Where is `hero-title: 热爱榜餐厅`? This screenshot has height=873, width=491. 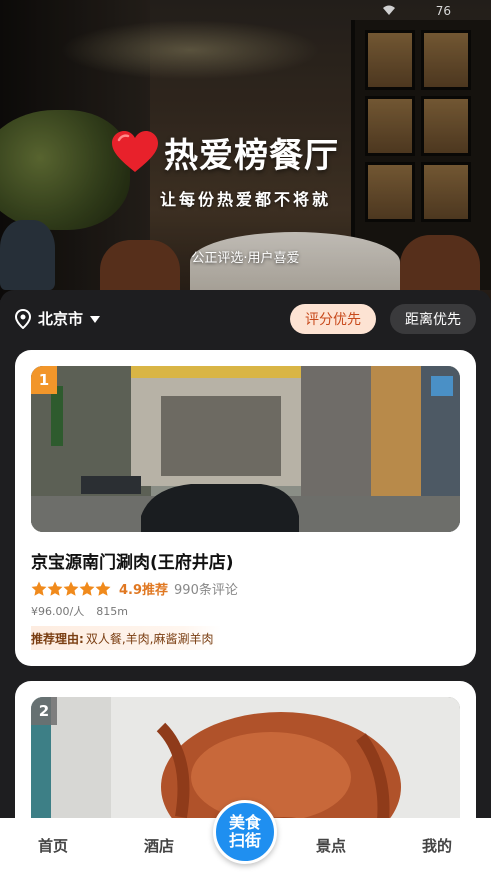 hero-title: 热爱榜餐厅 is located at coordinates (251, 155).